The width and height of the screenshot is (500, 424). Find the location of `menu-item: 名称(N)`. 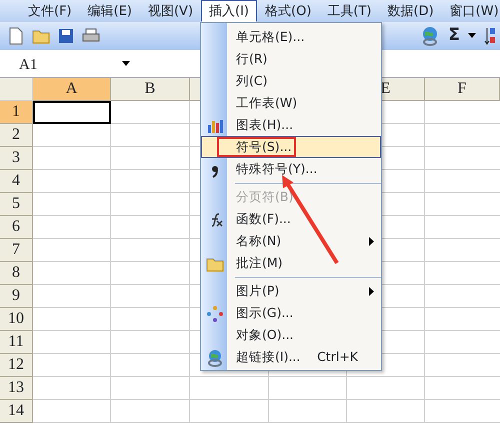

menu-item: 名称(N) is located at coordinates (259, 241).